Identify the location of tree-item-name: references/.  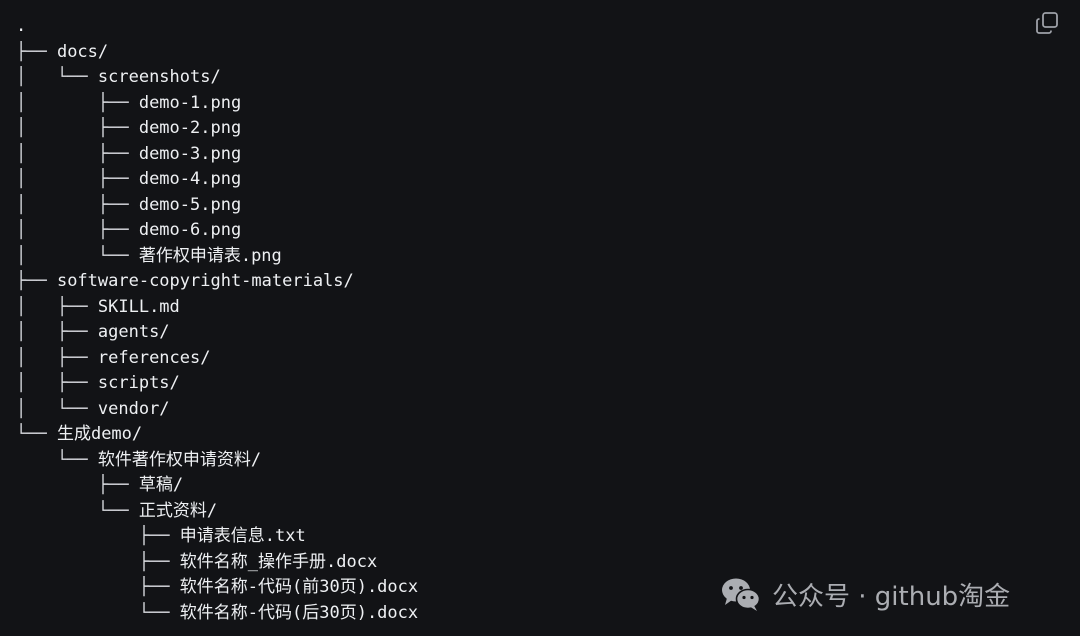
(154, 357).